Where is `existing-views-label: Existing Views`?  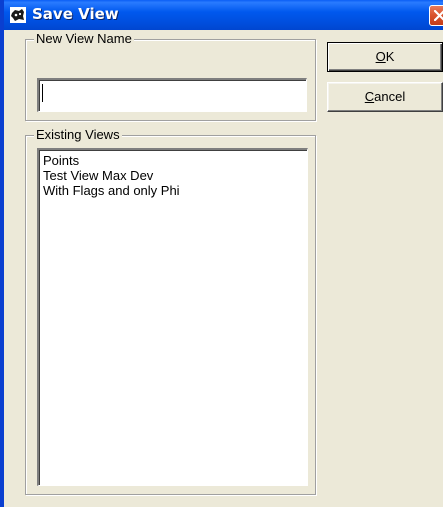
existing-views-label: Existing Views is located at coordinates (78, 134).